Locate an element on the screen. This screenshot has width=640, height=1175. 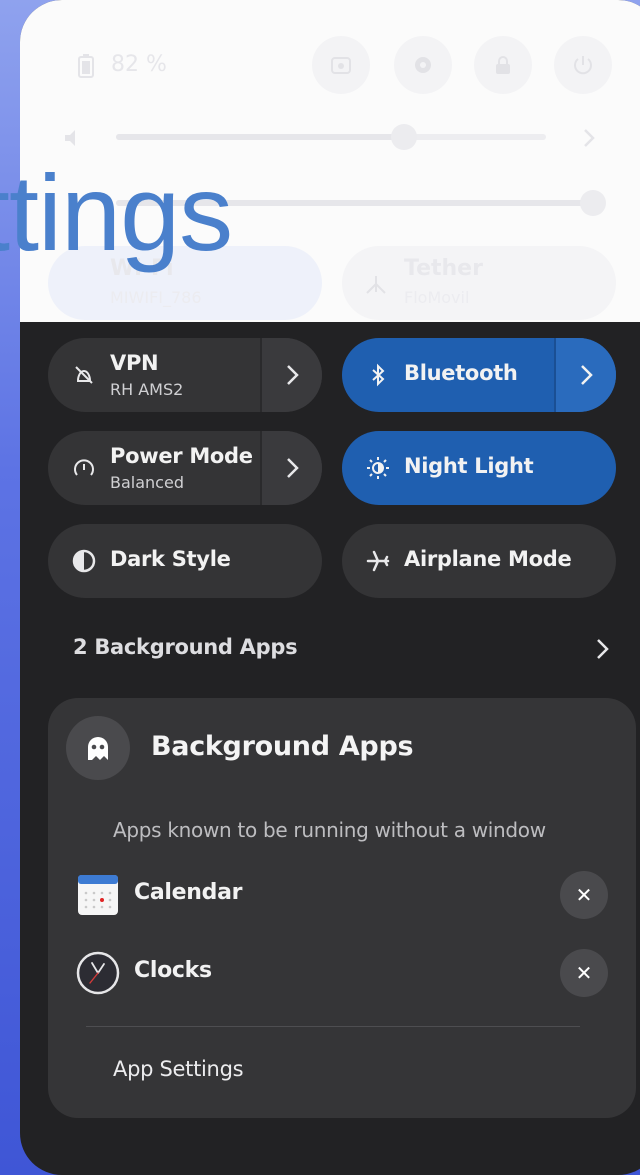
volume-slider-fill is located at coordinates (260, 137).